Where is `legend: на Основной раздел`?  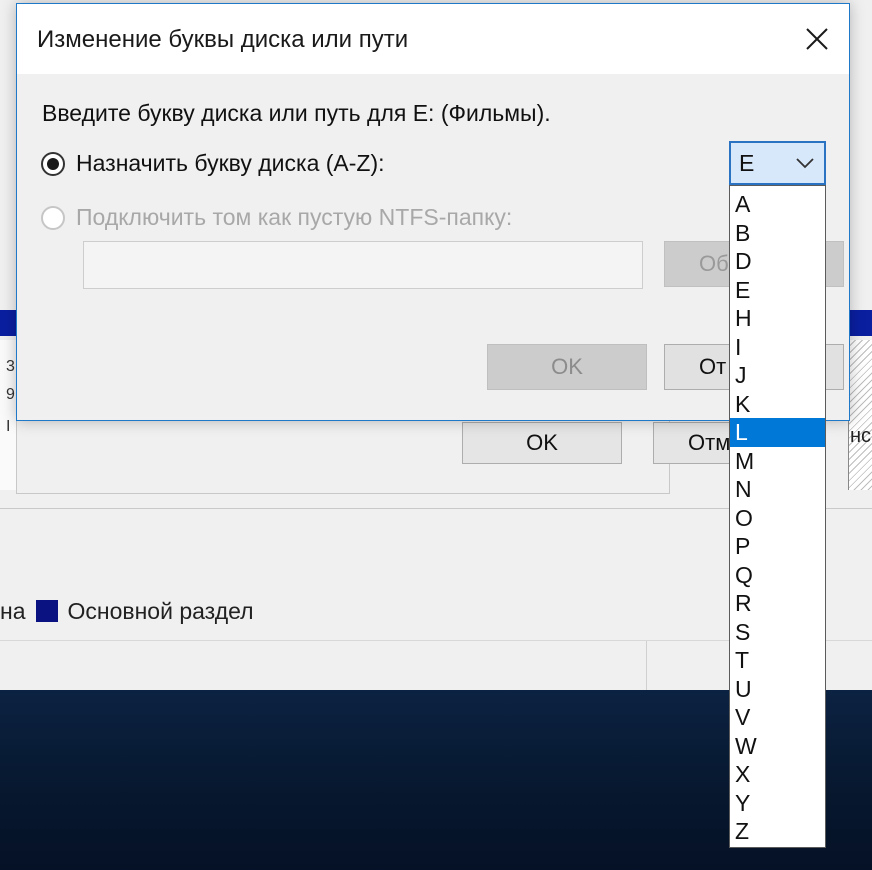
legend: на Основной раздел is located at coordinates (127, 611).